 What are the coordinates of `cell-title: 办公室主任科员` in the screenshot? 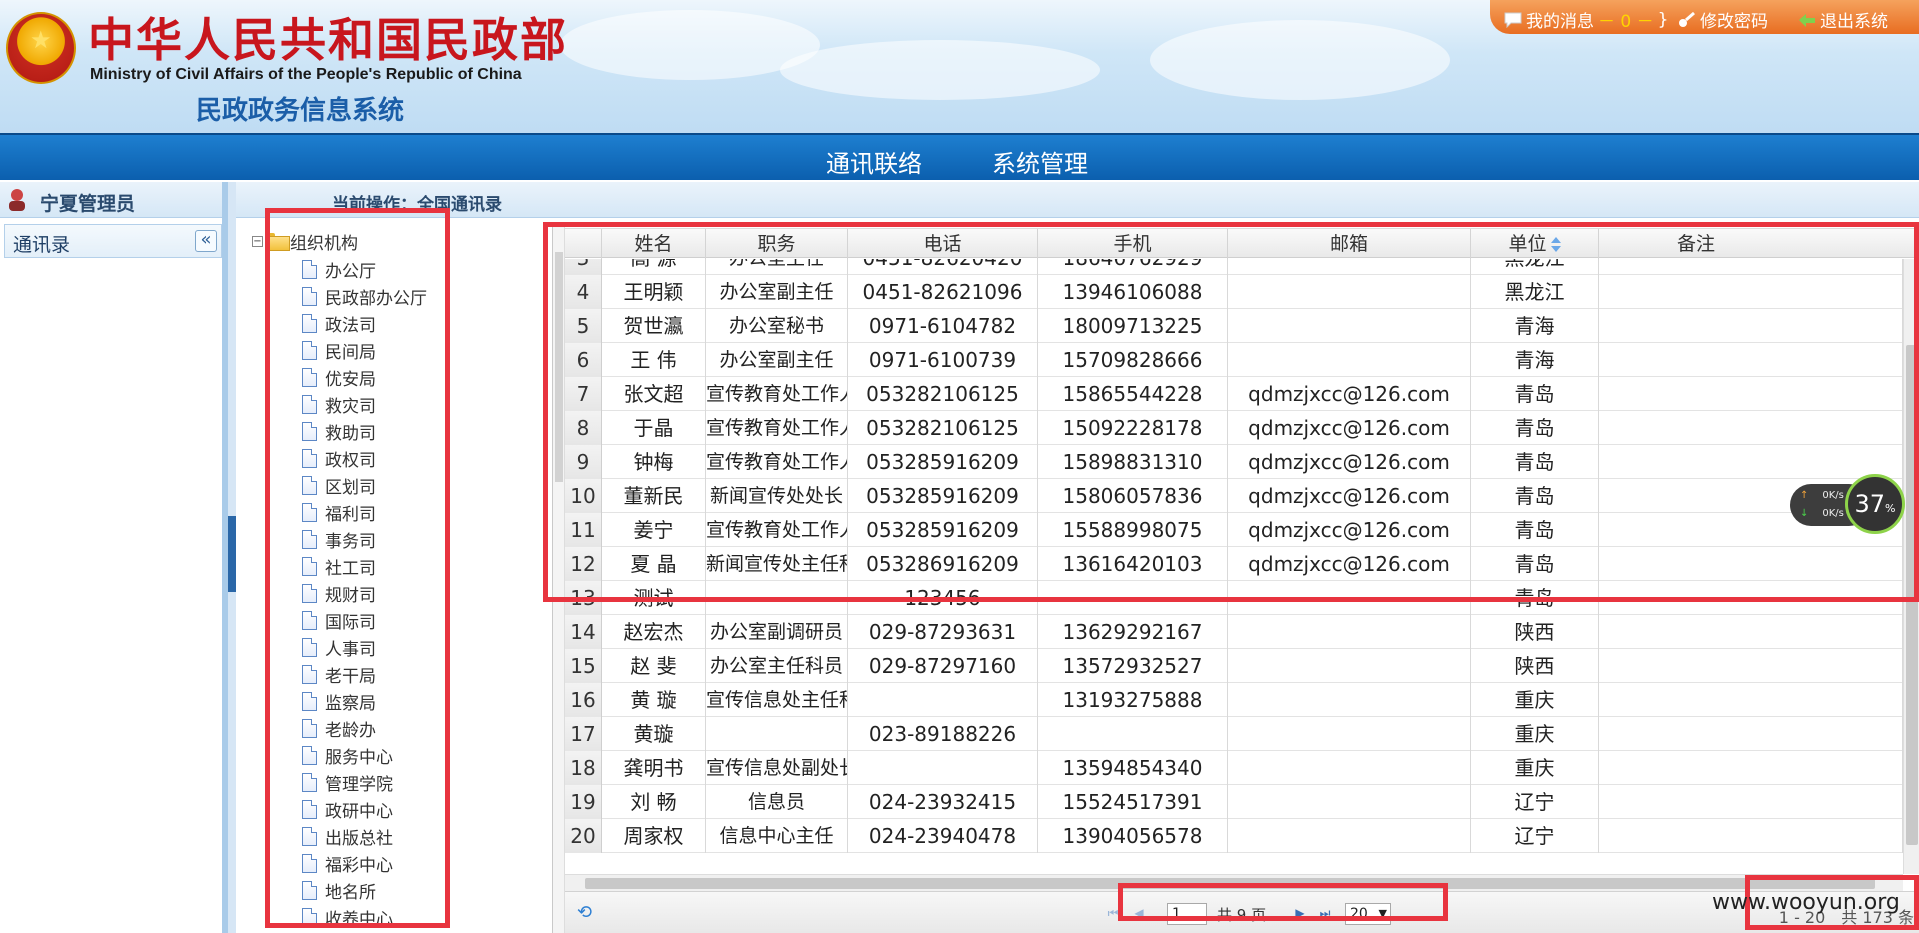 It's located at (777, 666).